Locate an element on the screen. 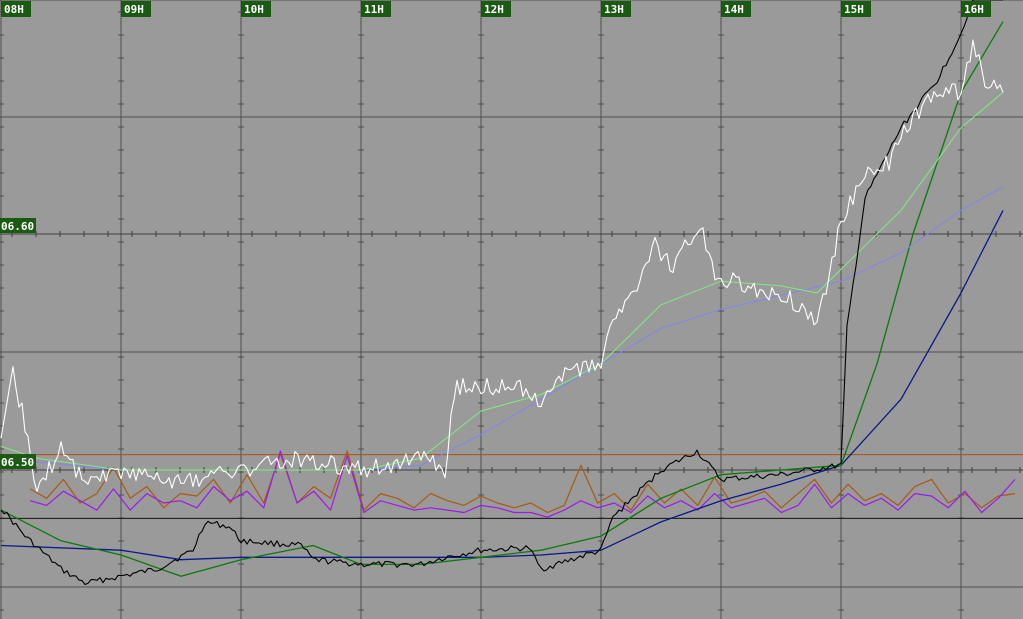  hour-label: 15H is located at coordinates (854, 9).